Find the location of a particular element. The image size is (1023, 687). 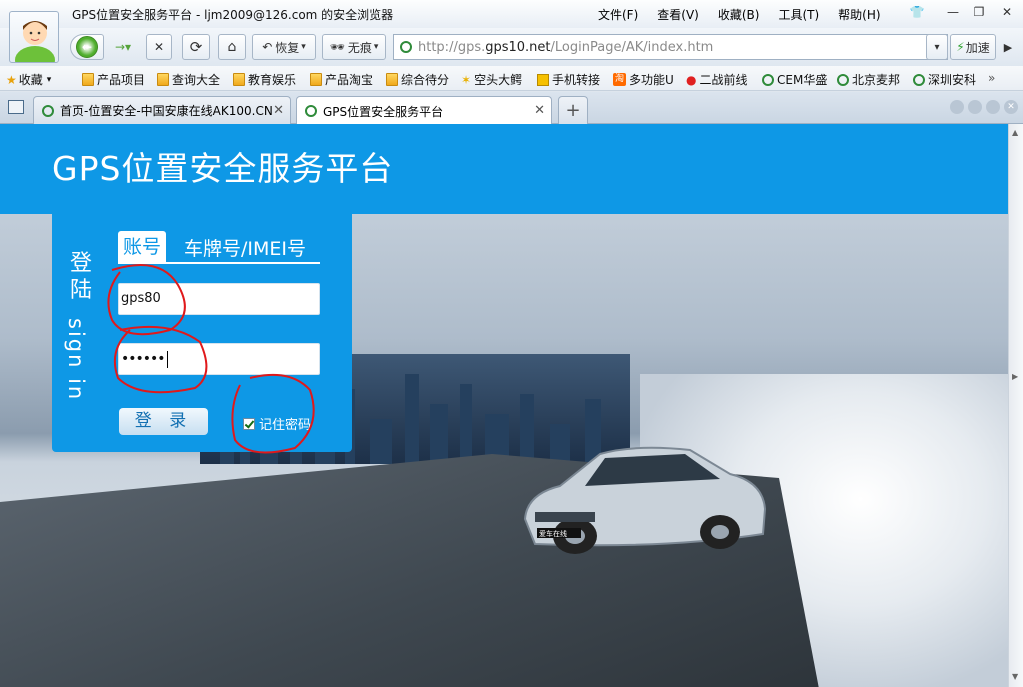

menu-favorites: 收藏(B) is located at coordinates (739, 14).